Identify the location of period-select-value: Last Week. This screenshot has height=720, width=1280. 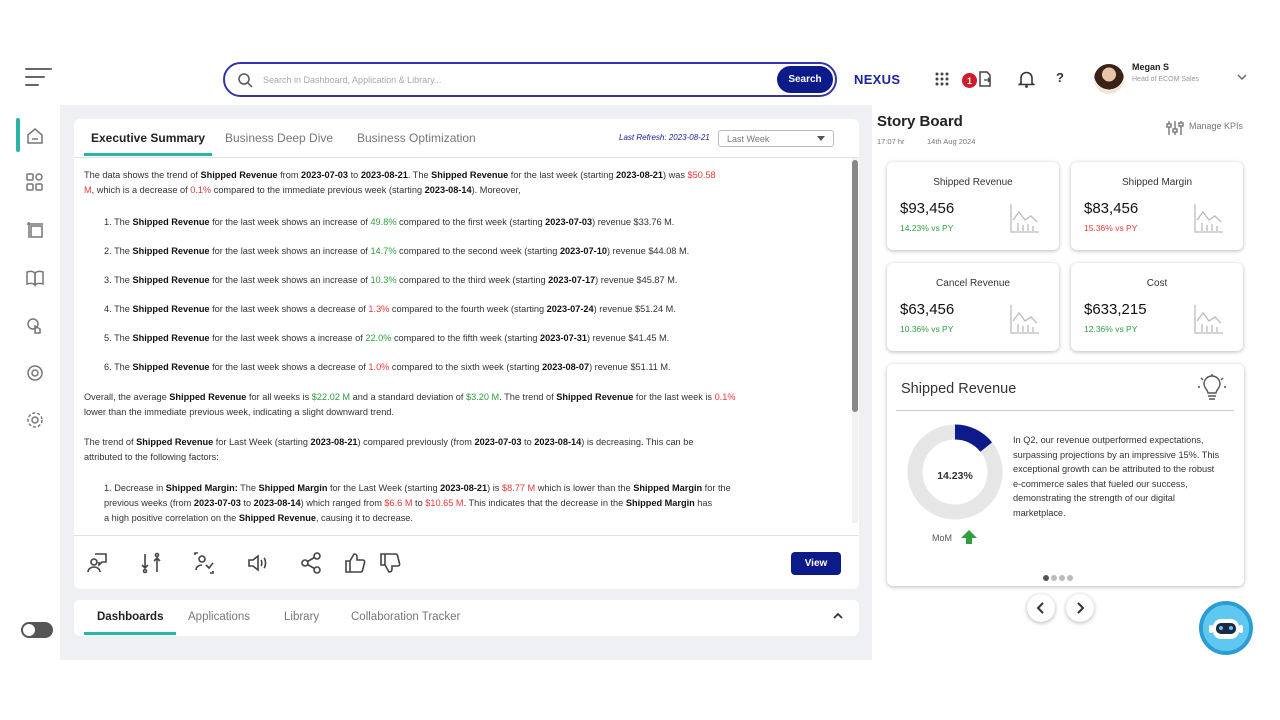
(748, 139).